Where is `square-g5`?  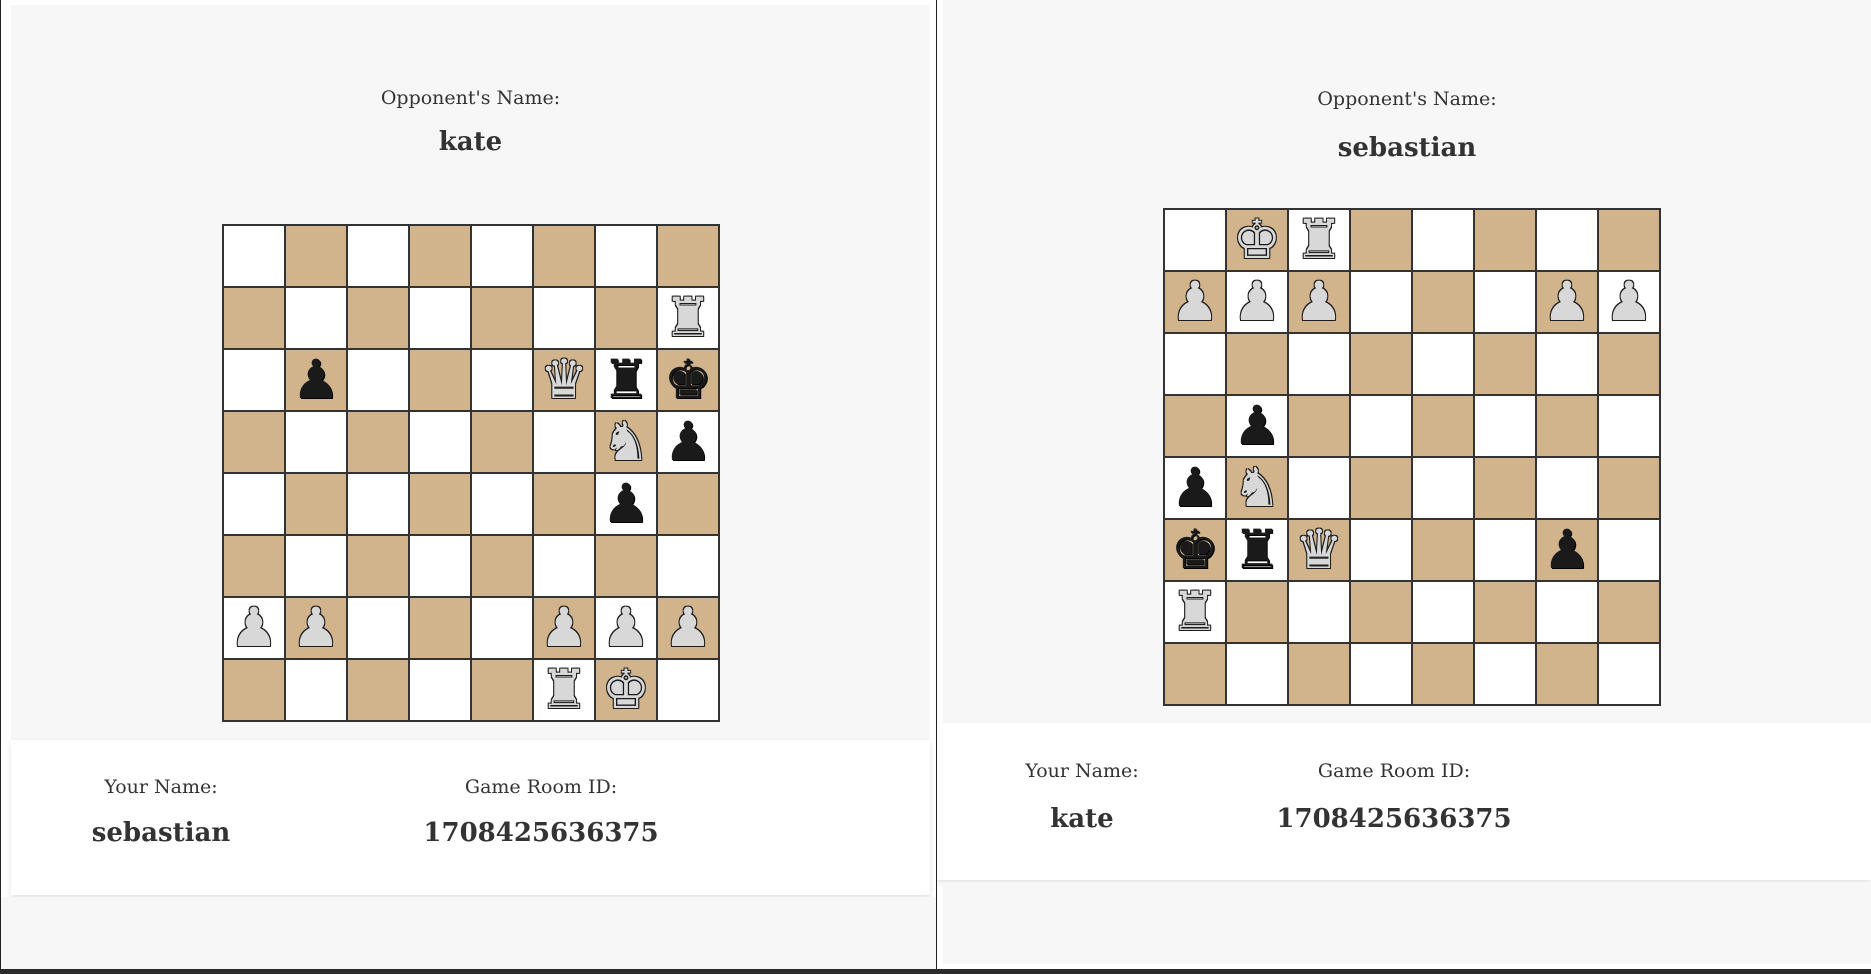 square-g5 is located at coordinates (1567, 426).